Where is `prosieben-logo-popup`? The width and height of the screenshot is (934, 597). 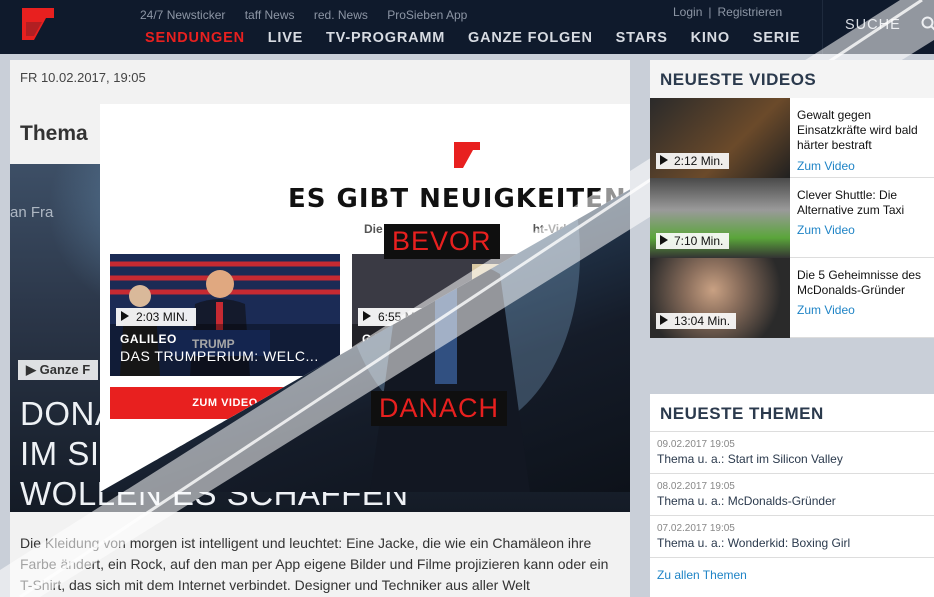
prosieben-logo-popup is located at coordinates (467, 155).